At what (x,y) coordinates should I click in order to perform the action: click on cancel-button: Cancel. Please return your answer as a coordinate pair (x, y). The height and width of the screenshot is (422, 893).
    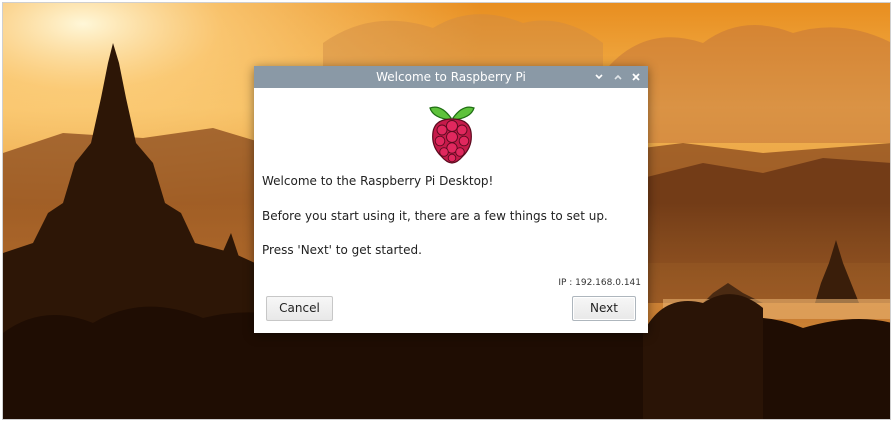
    Looking at the image, I should click on (299, 308).